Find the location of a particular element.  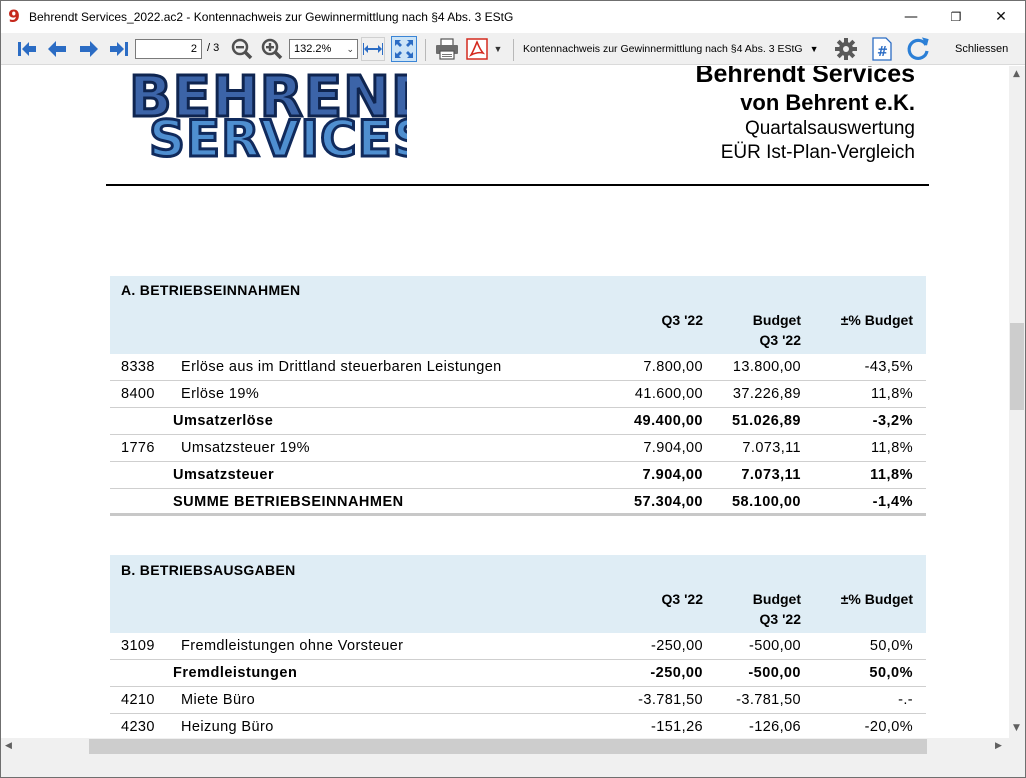

pdf-export-button is located at coordinates (477, 49).